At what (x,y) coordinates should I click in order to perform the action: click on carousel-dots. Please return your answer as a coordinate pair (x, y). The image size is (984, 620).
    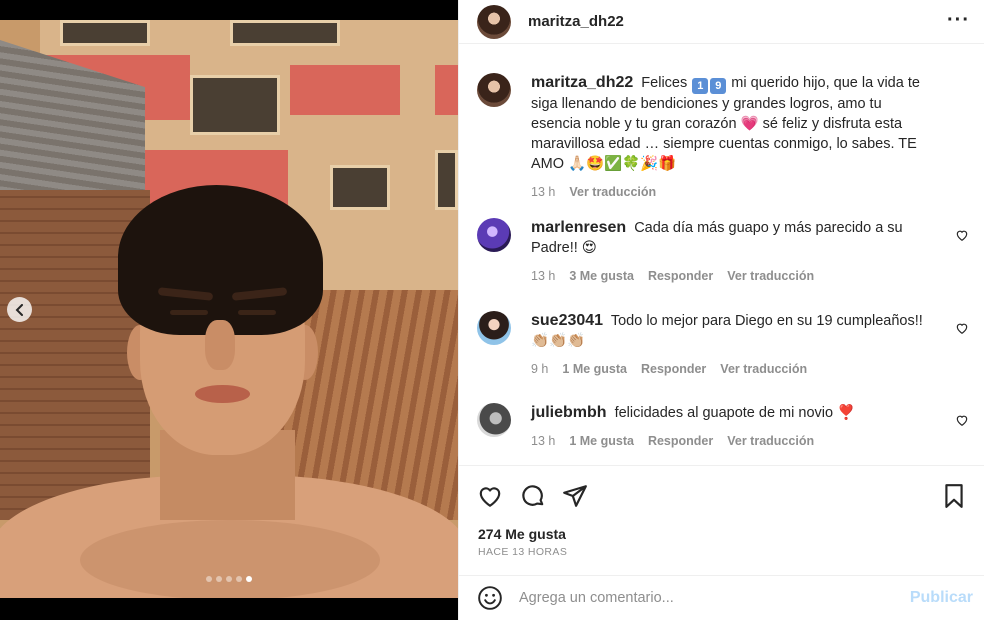
    Looking at the image, I should click on (229, 579).